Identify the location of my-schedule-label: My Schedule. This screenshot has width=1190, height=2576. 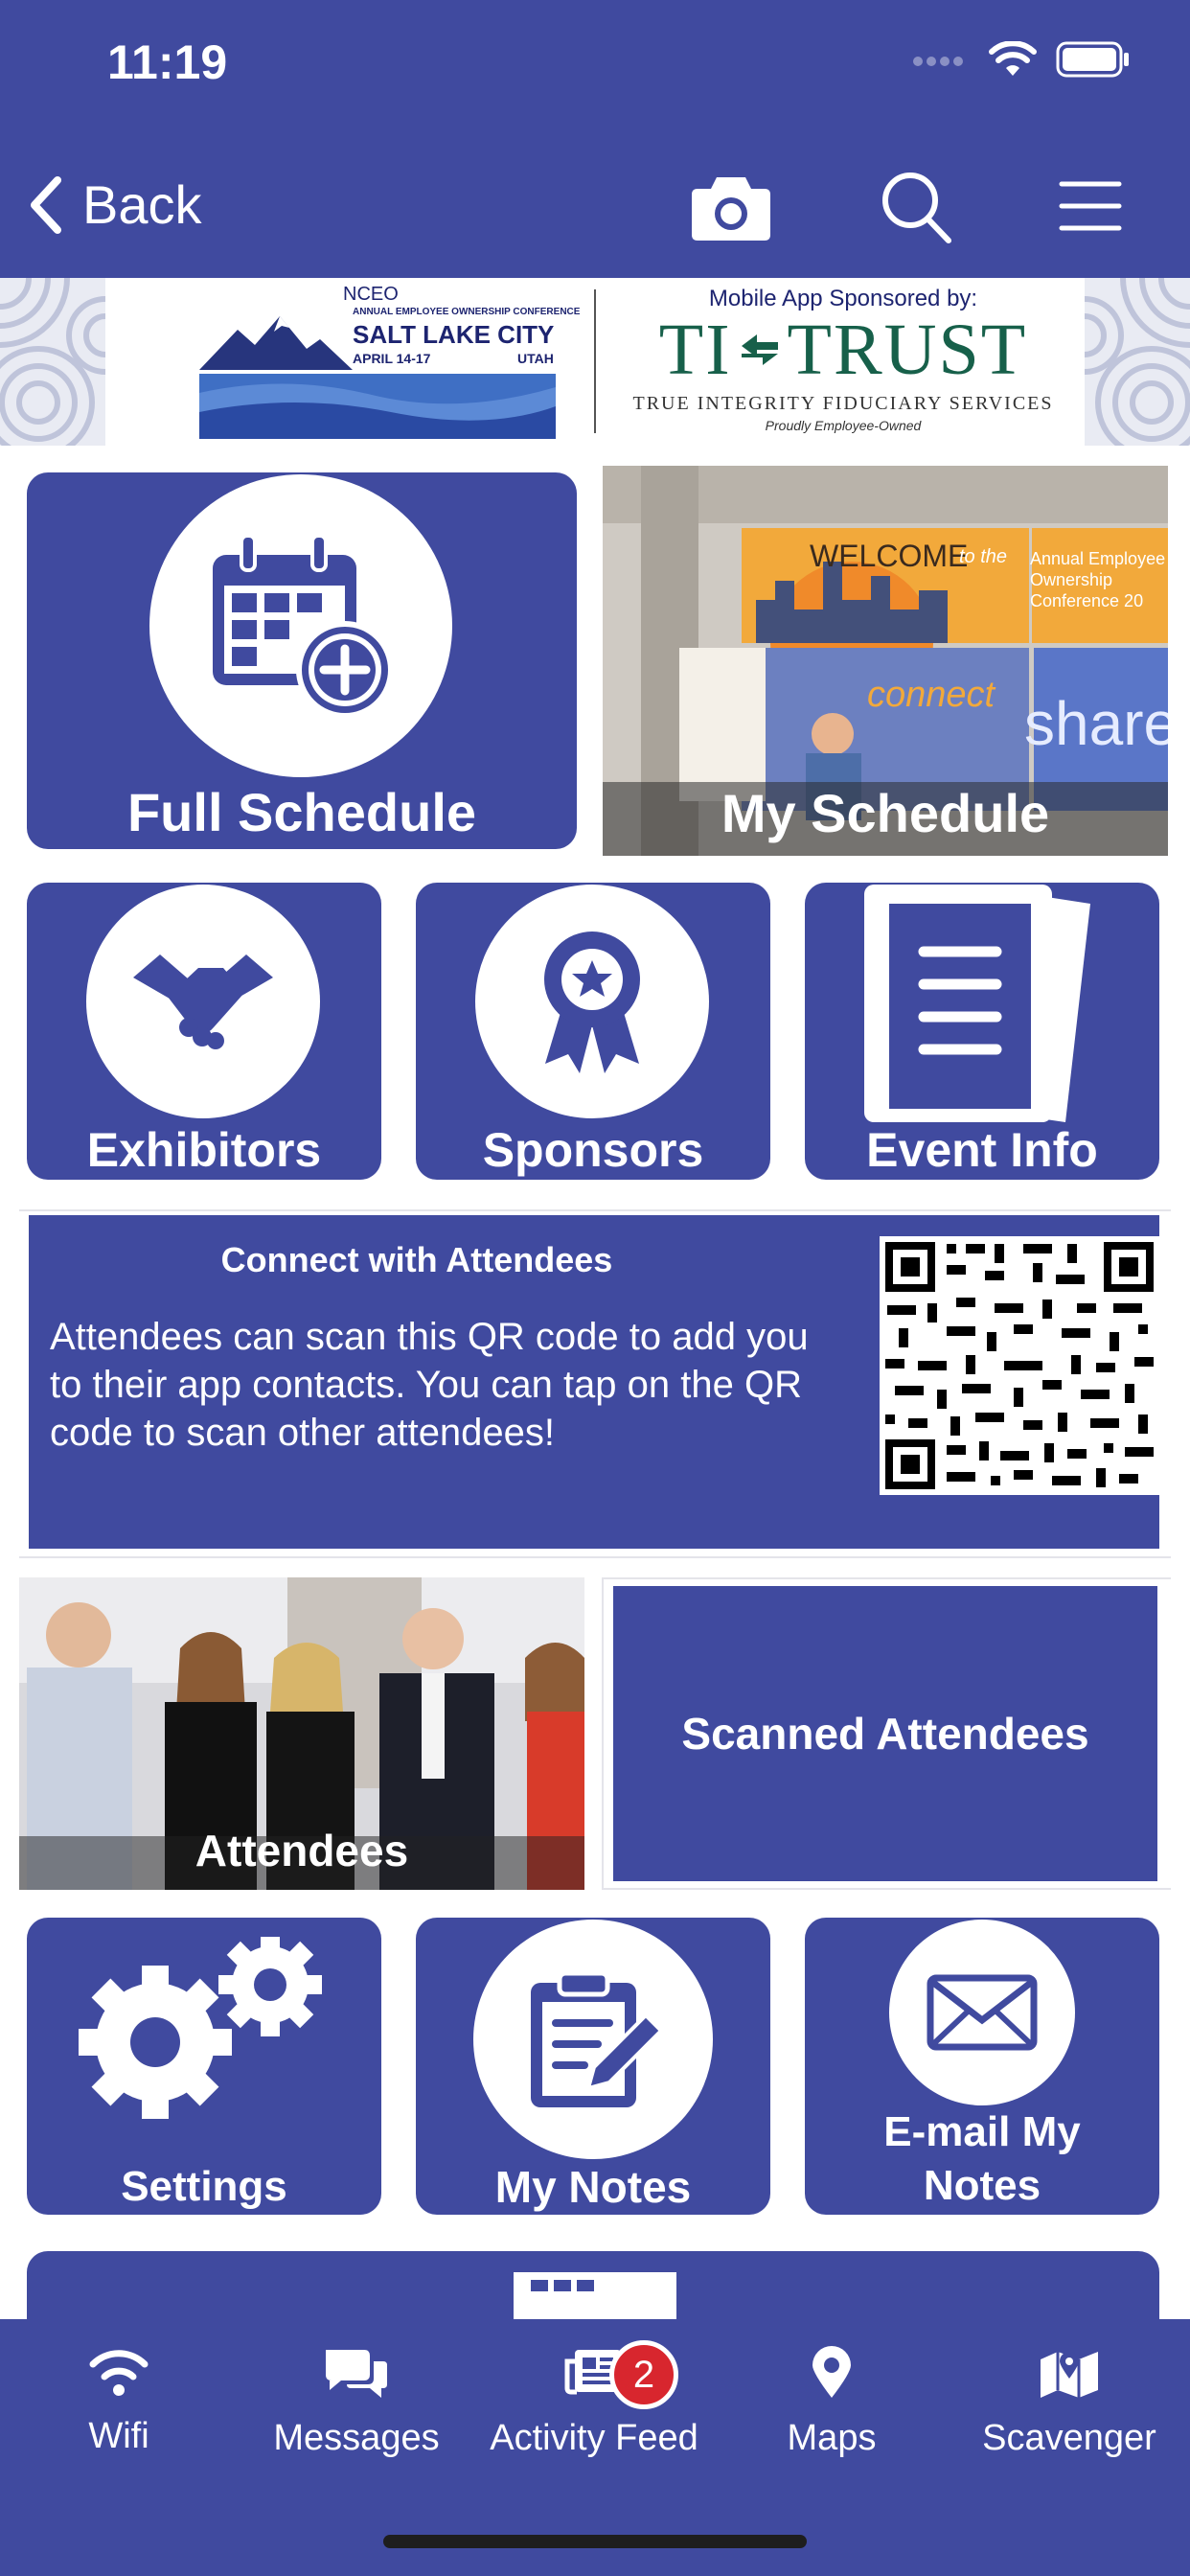
(886, 813).